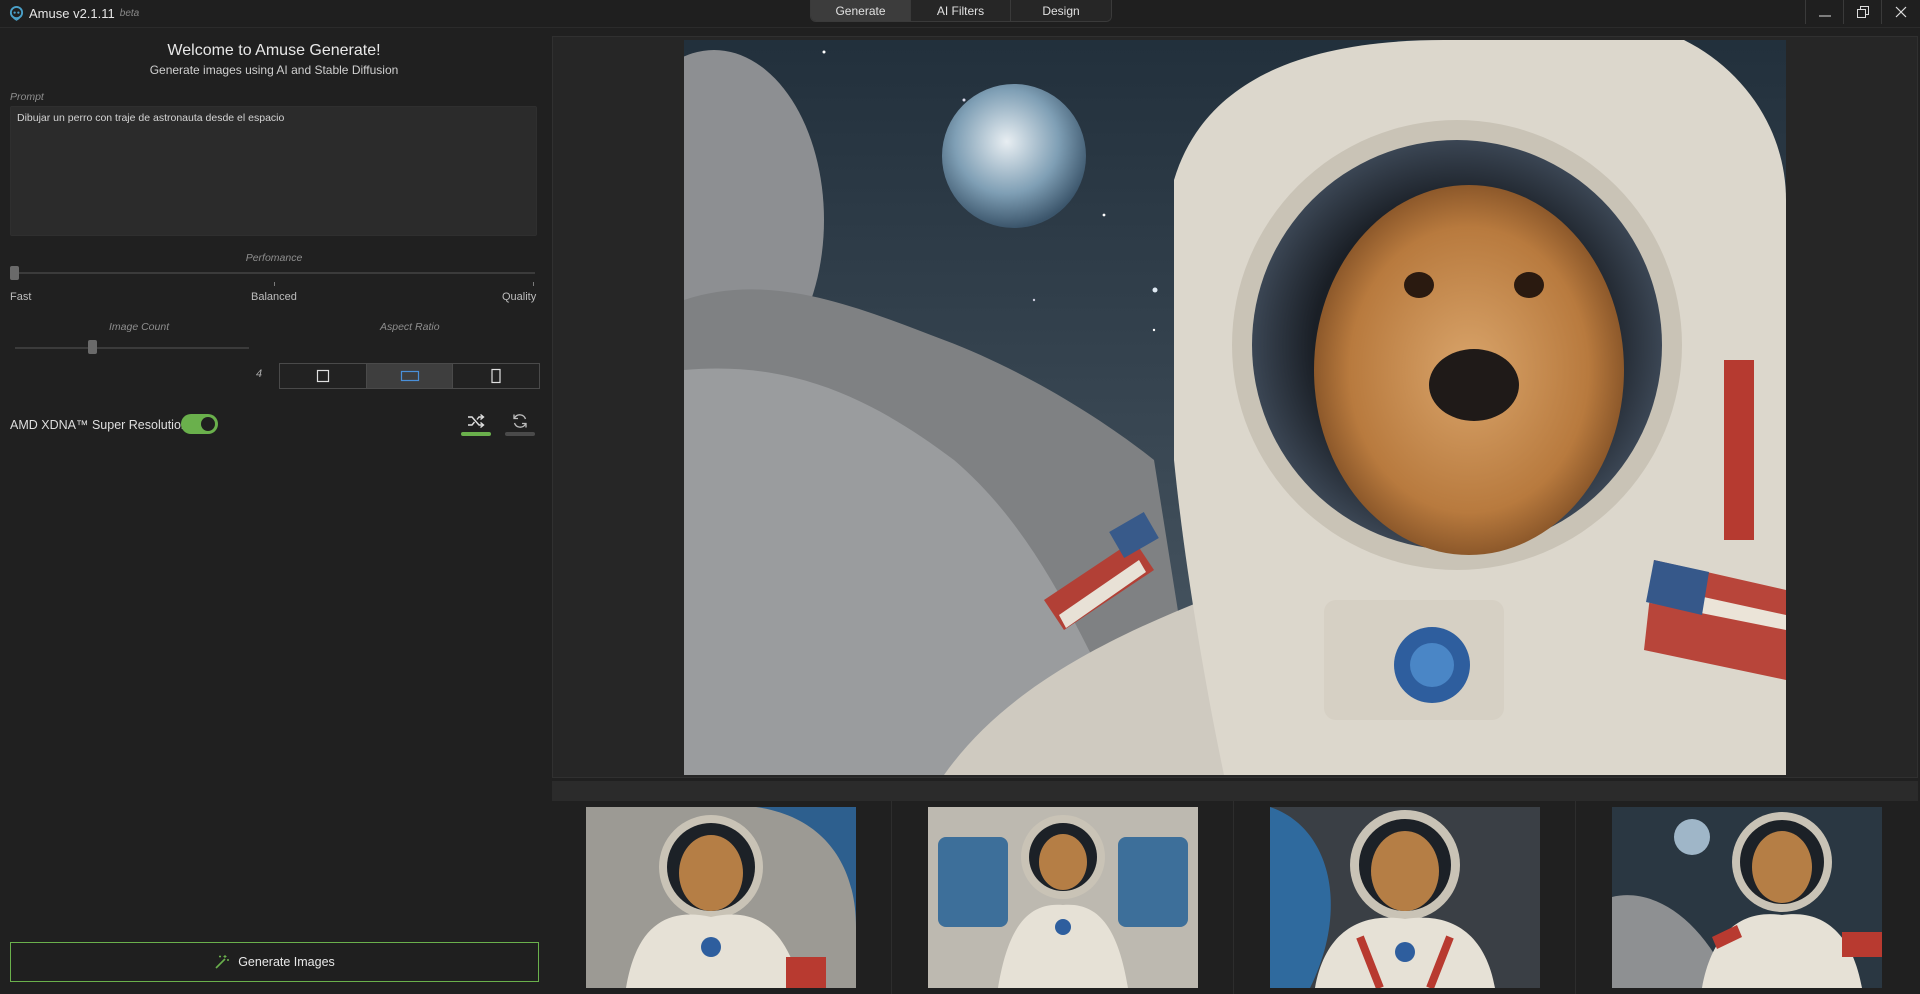  I want to click on restore-button, so click(1863, 12).